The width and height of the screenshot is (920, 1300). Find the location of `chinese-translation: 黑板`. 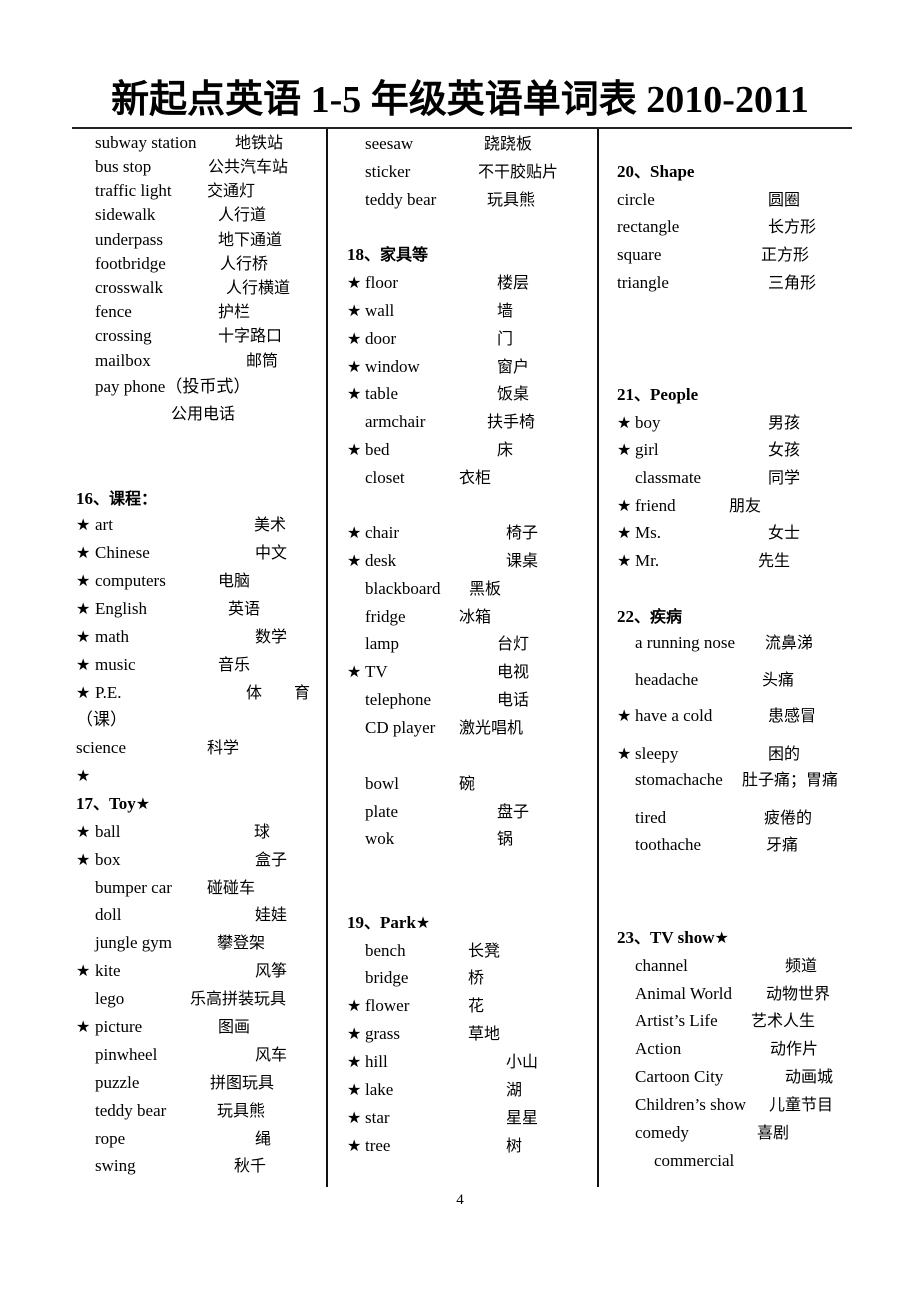

chinese-translation: 黑板 is located at coordinates (485, 588).